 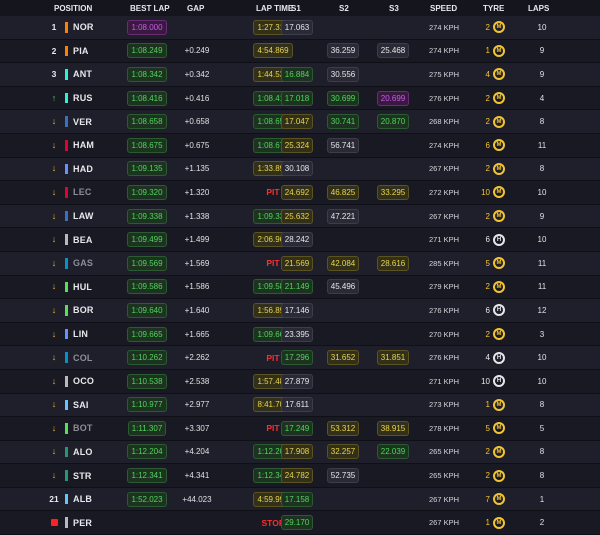 I want to click on tyre-age-cell: 1, so click(x=483, y=51).